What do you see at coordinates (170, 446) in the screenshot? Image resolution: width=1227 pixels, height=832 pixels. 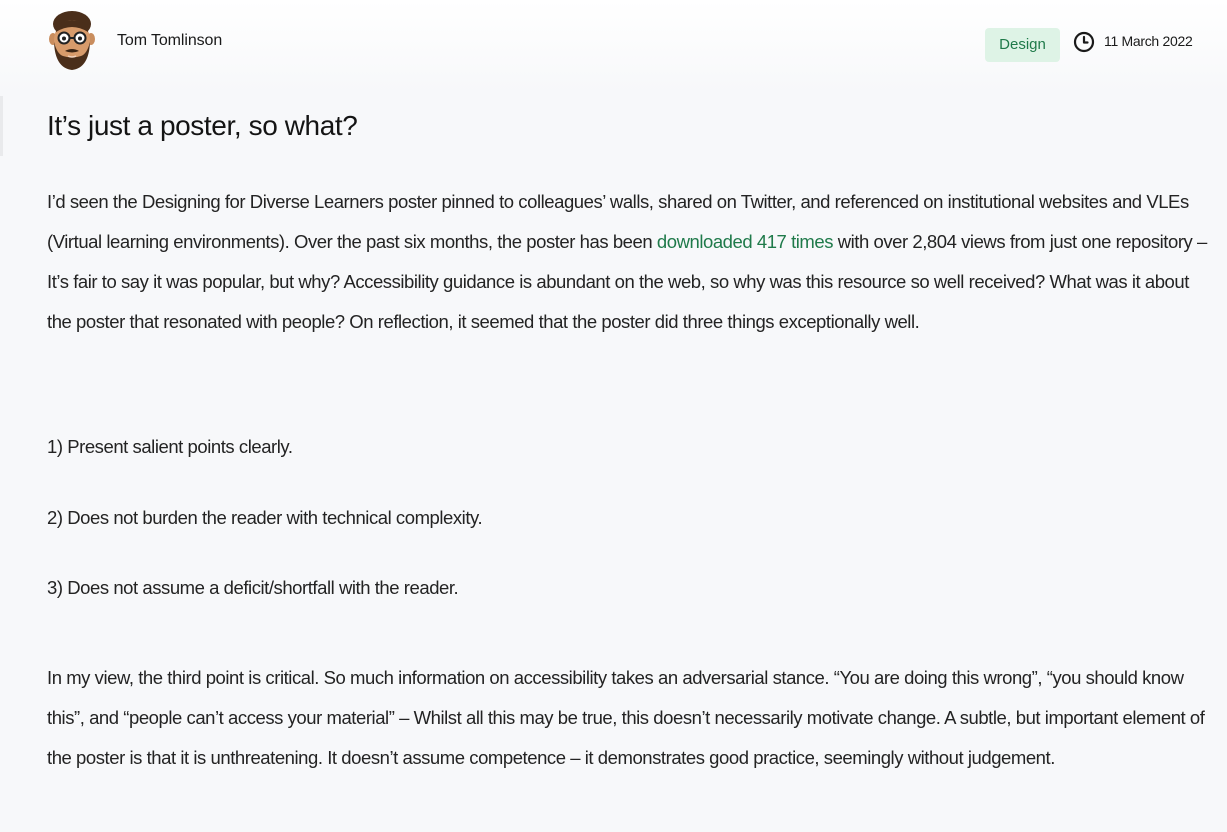 I see `list-item: 1) Present salient points clearly.` at bounding box center [170, 446].